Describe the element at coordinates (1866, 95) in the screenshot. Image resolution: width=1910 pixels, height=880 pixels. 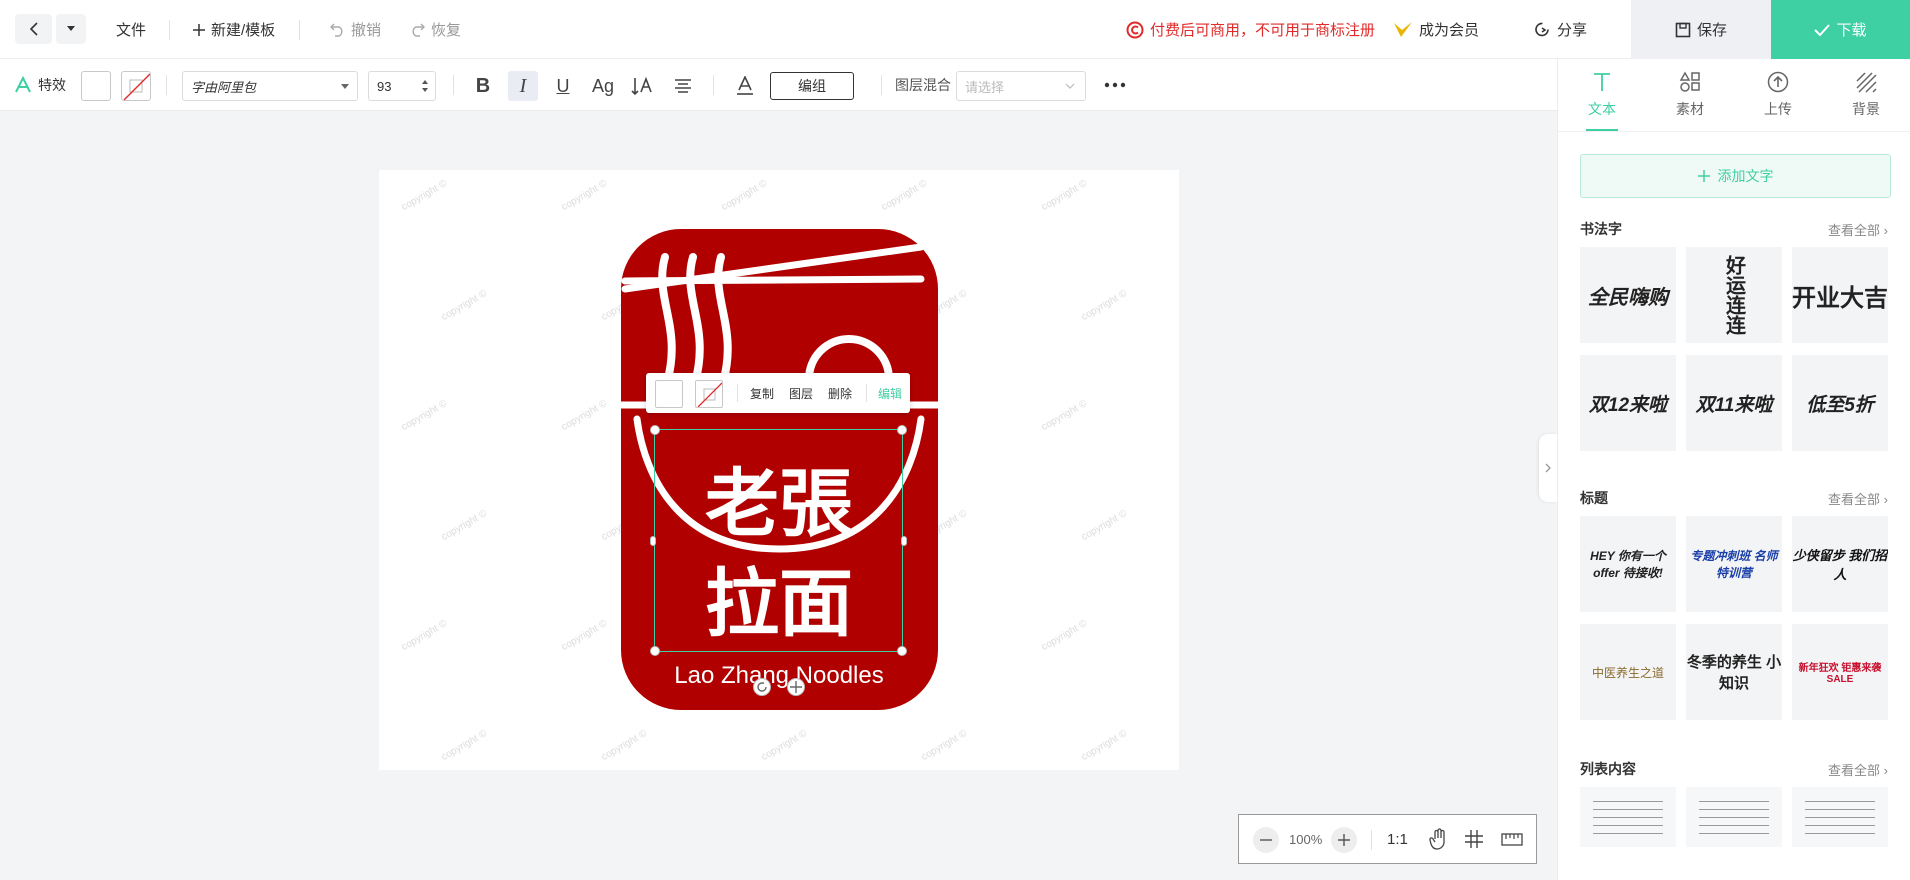
I see `tab-background: 背景` at that location.